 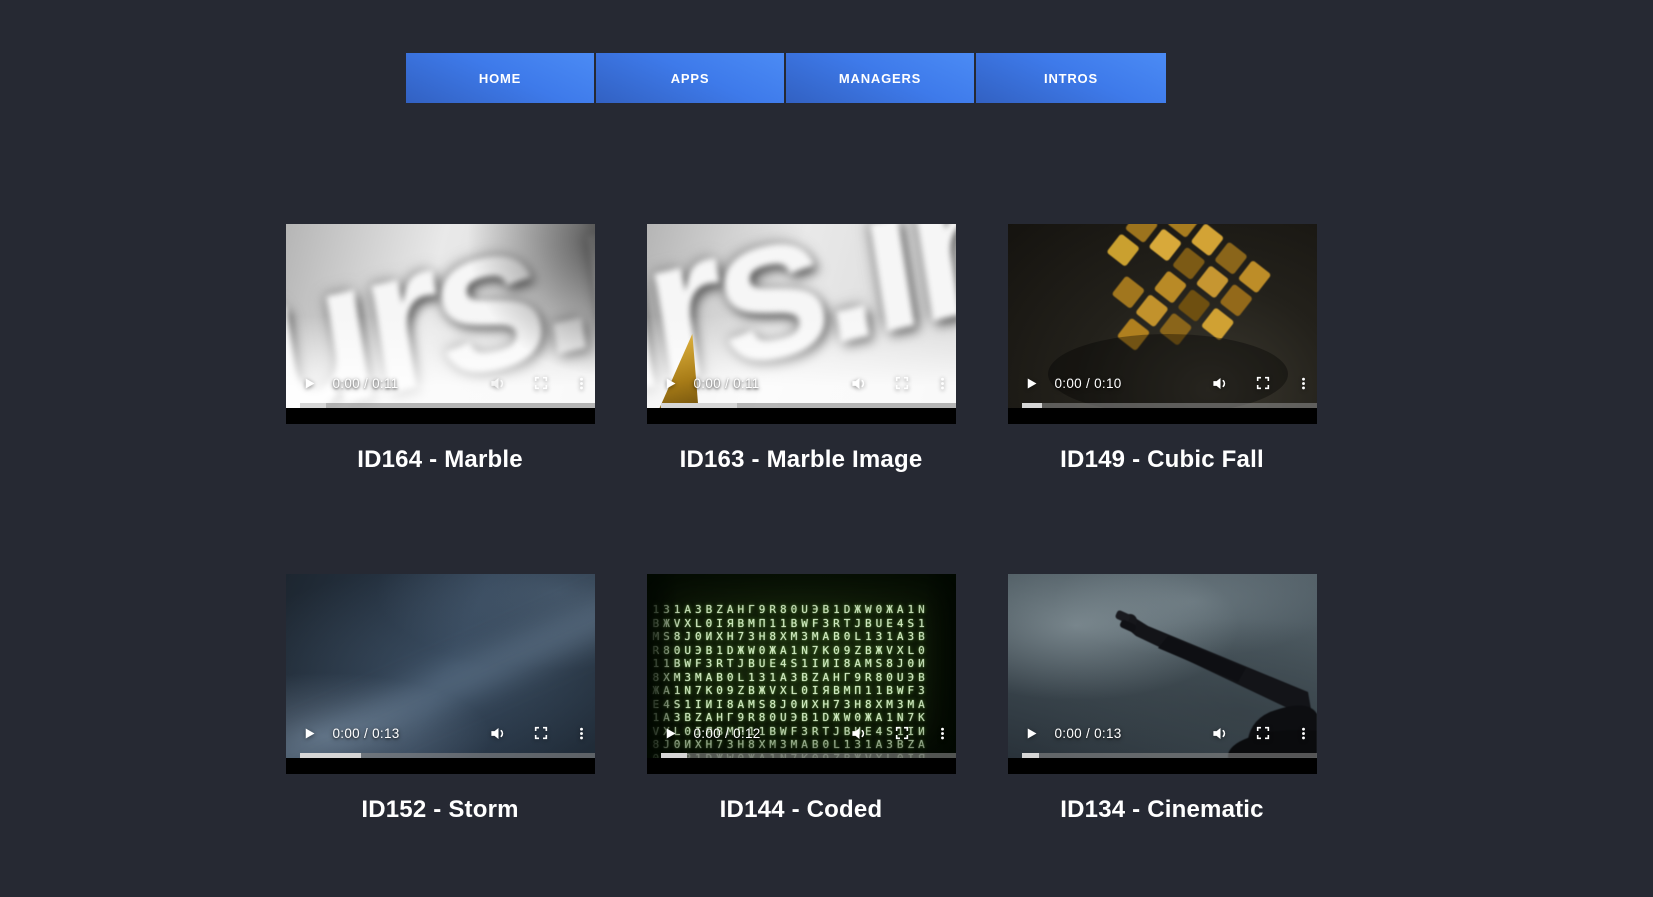 What do you see at coordinates (1162, 674) in the screenshot?
I see `video-player-cinematic: 0:00 / 0:13` at bounding box center [1162, 674].